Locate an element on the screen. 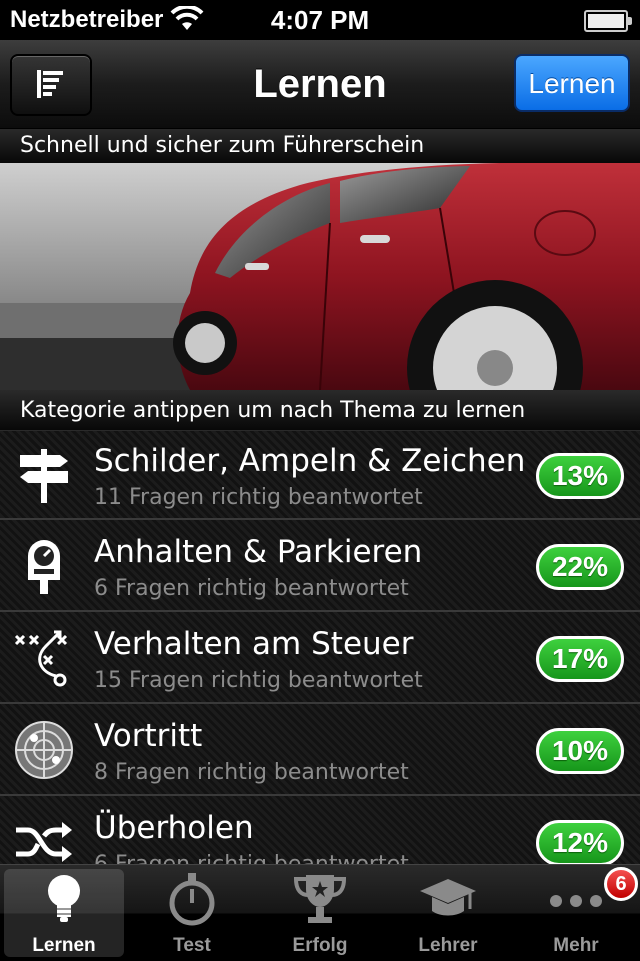 The height and width of the screenshot is (961, 640). clock: 4:07 PM is located at coordinates (320, 20).